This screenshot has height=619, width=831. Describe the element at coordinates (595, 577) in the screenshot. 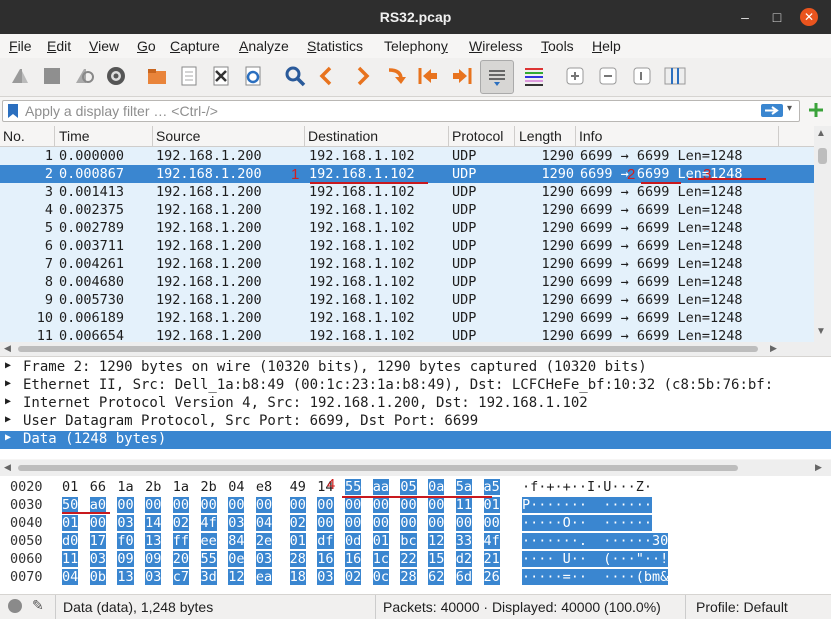

I see `ascii-dump: ·····=·· ····(bm&` at that location.